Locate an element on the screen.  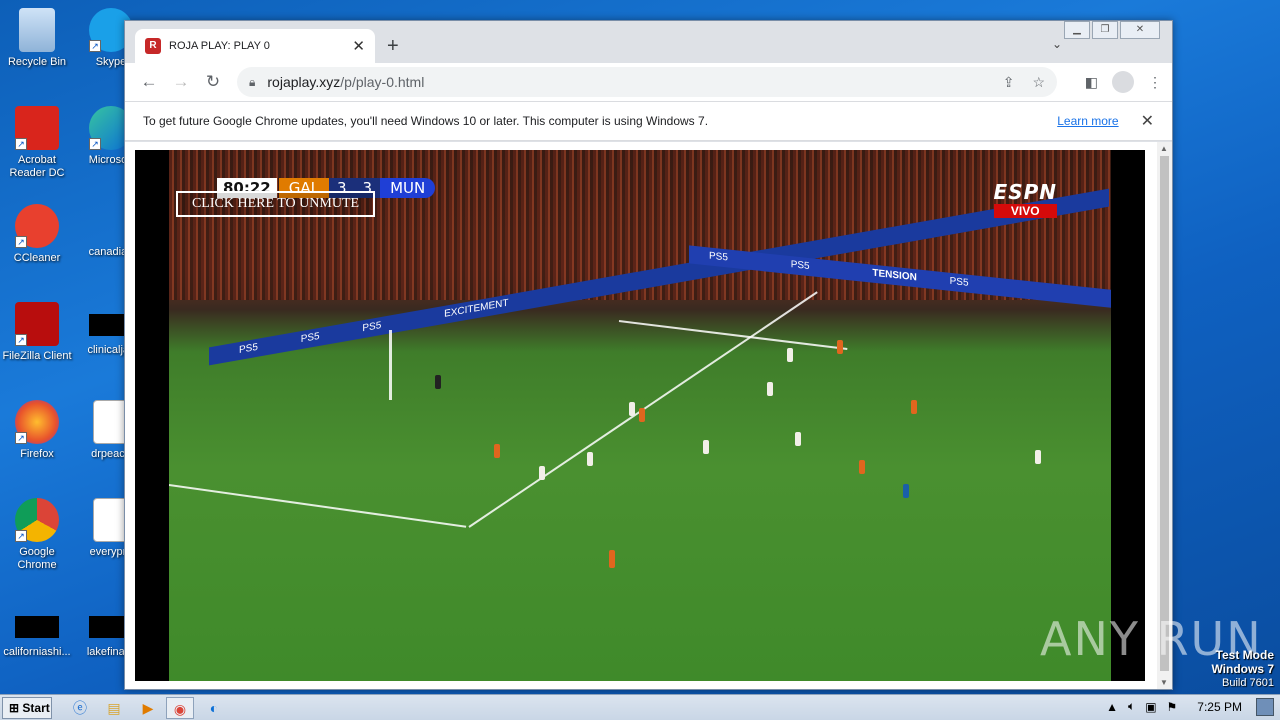
share-icon: ⇪ is located at coordinates (1009, 82).